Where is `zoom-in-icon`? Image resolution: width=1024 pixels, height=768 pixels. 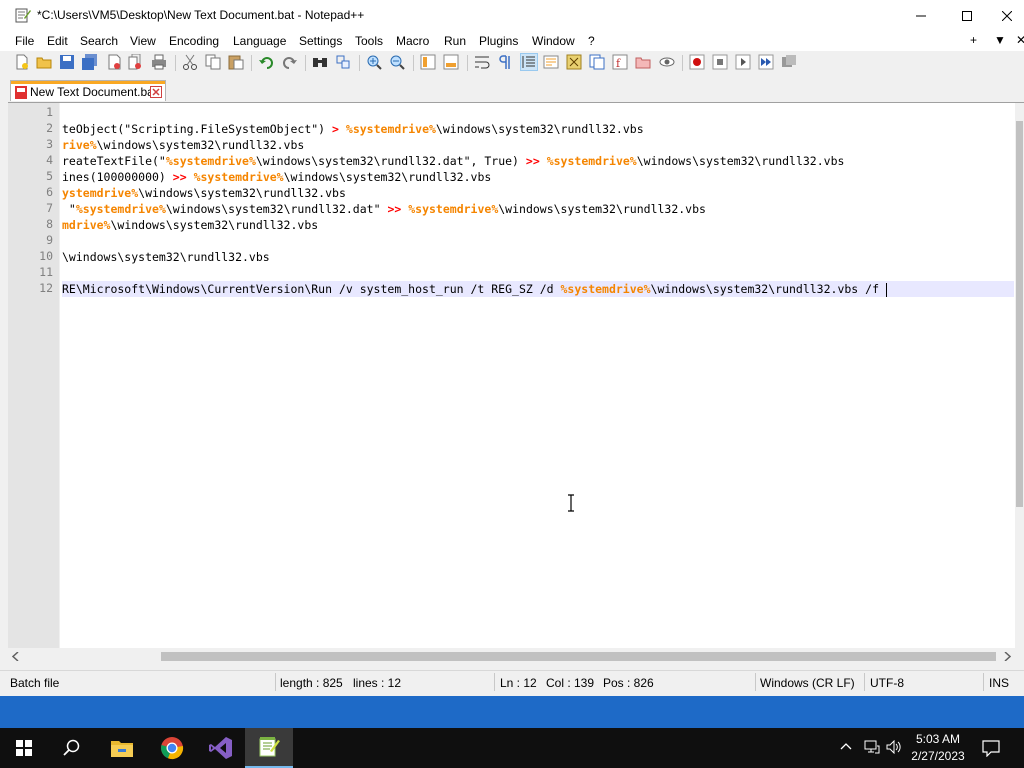
zoom-in-icon is located at coordinates (374, 62).